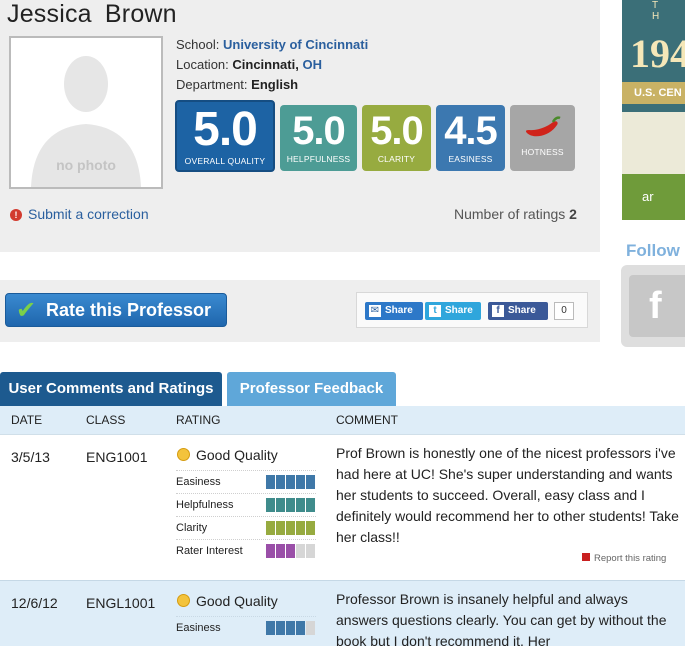  What do you see at coordinates (16, 215) in the screenshot?
I see `alert-icon: !` at bounding box center [16, 215].